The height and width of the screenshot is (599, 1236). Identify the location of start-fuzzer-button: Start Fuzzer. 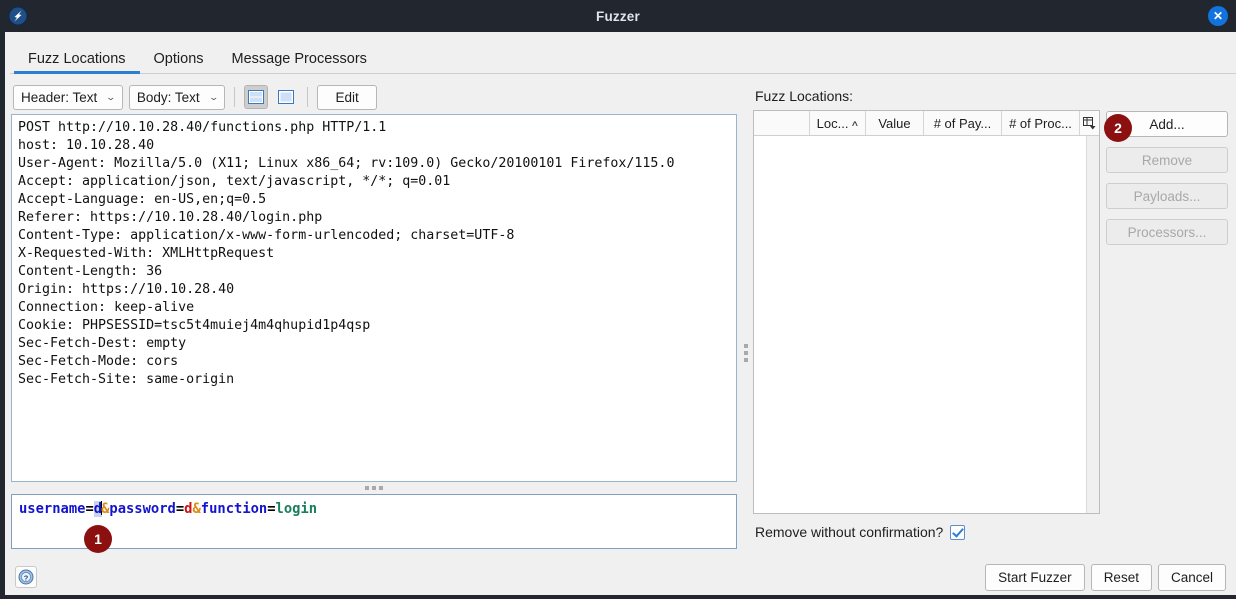
(1035, 577).